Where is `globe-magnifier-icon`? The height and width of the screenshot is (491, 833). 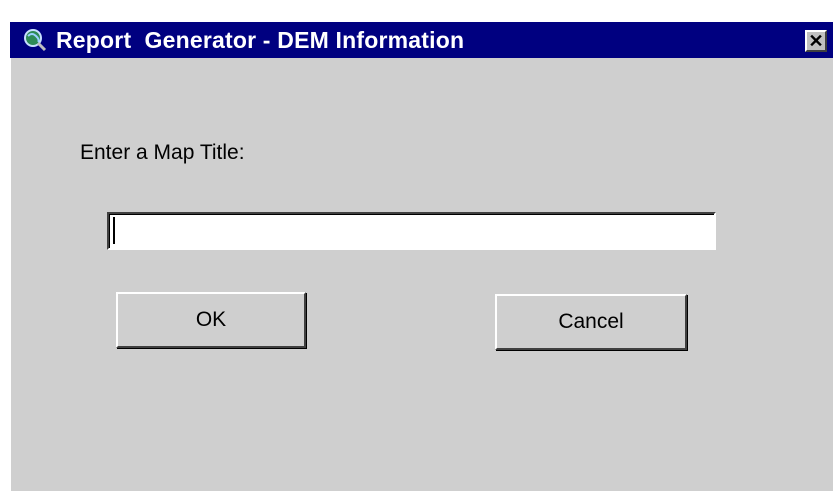
globe-magnifier-icon is located at coordinates (35, 40).